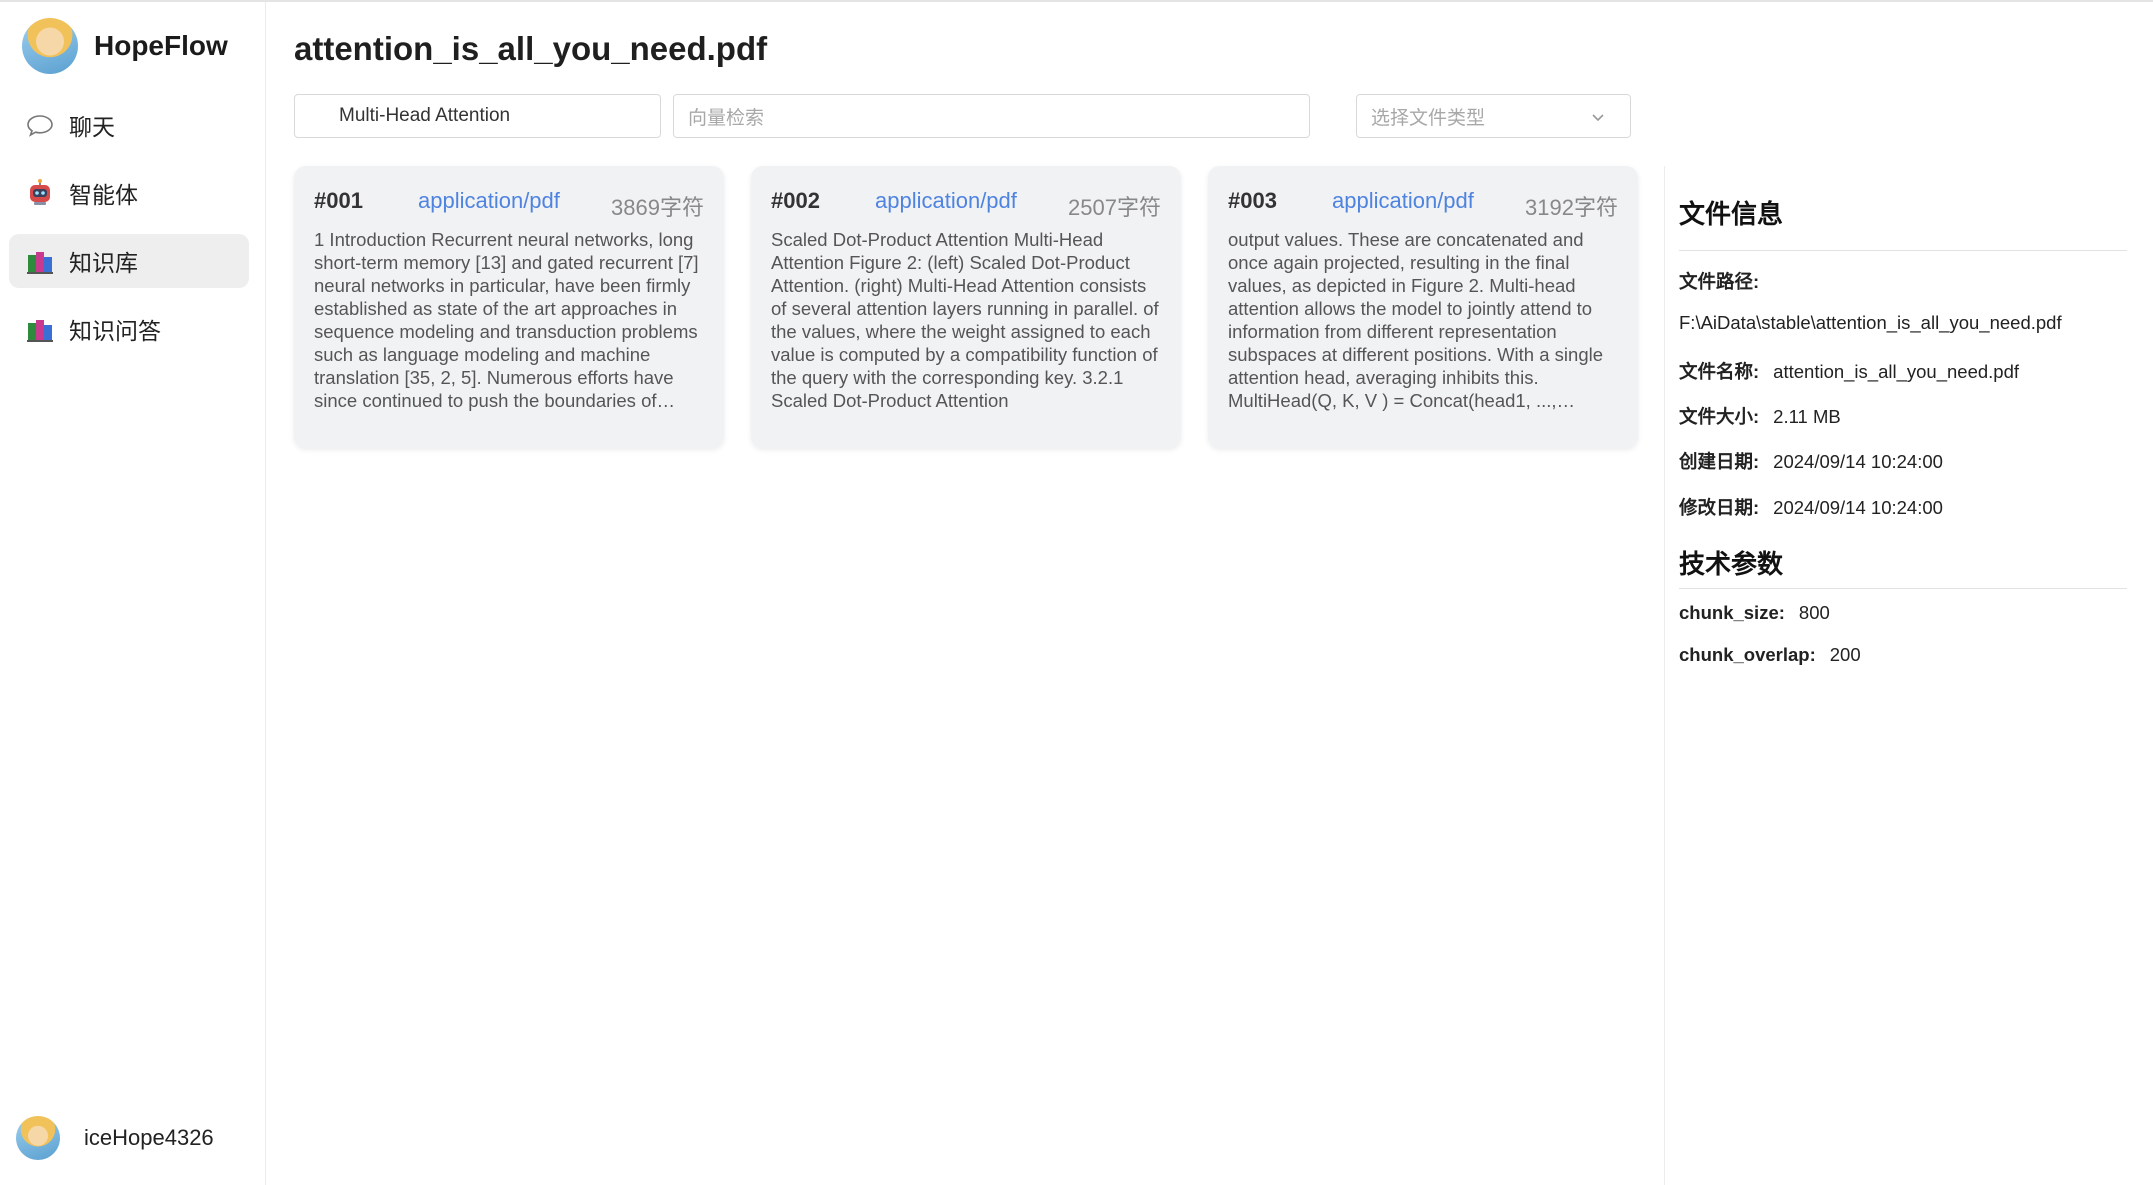 Image resolution: width=2153 pixels, height=1185 pixels. I want to click on file-name-value: attention_is_all_you_need.pdf, so click(1896, 371).